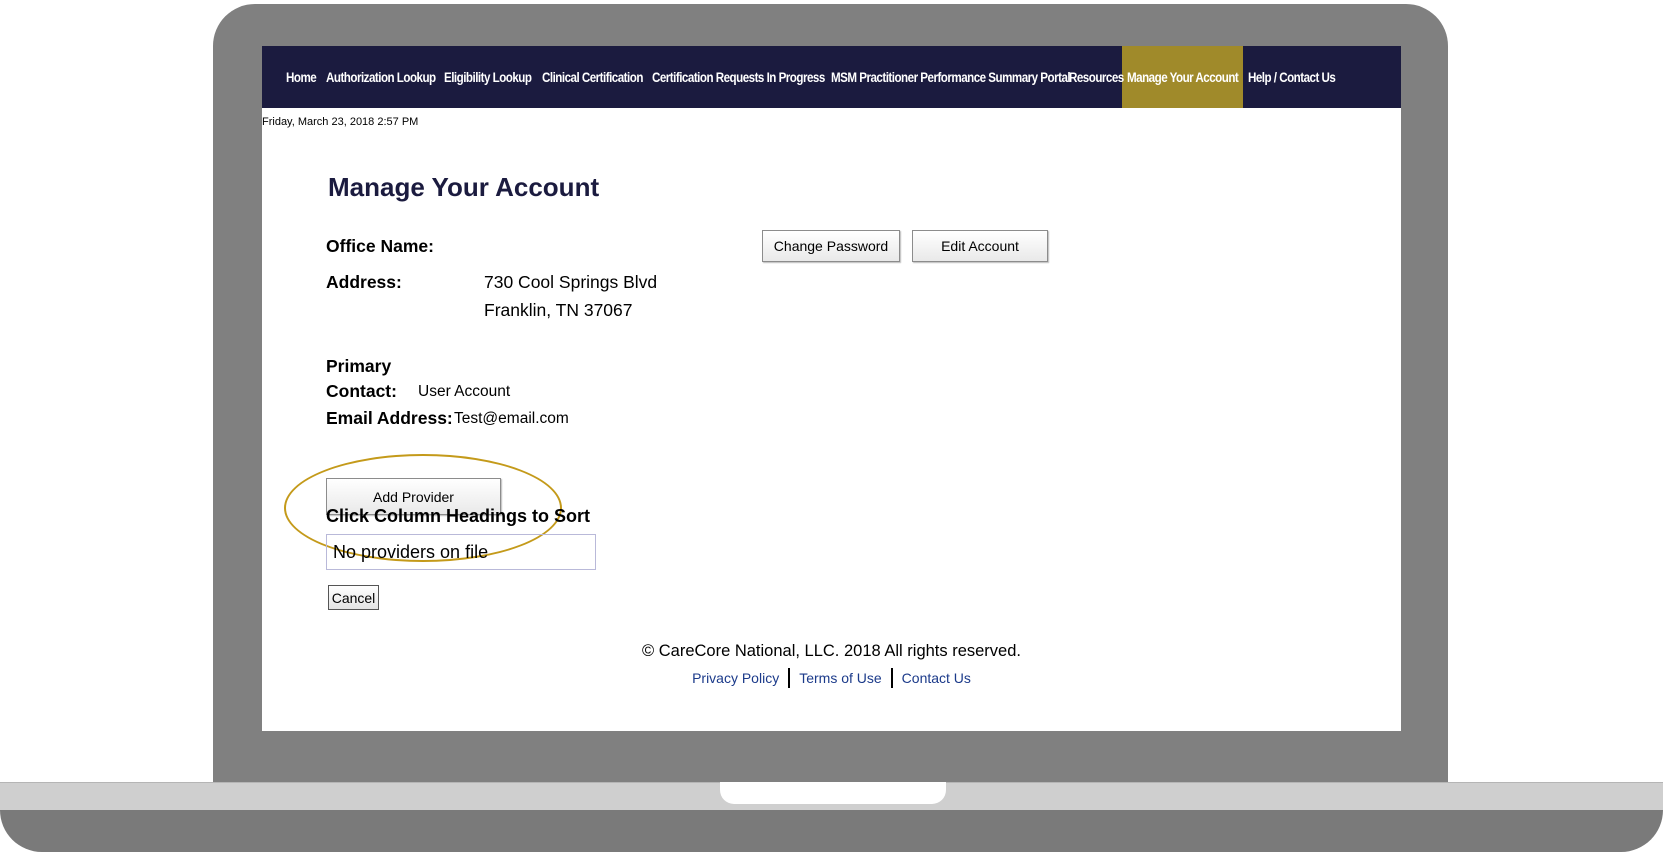 Image resolution: width=1663 pixels, height=852 pixels. What do you see at coordinates (464, 391) in the screenshot?
I see `contact-value: User Account` at bounding box center [464, 391].